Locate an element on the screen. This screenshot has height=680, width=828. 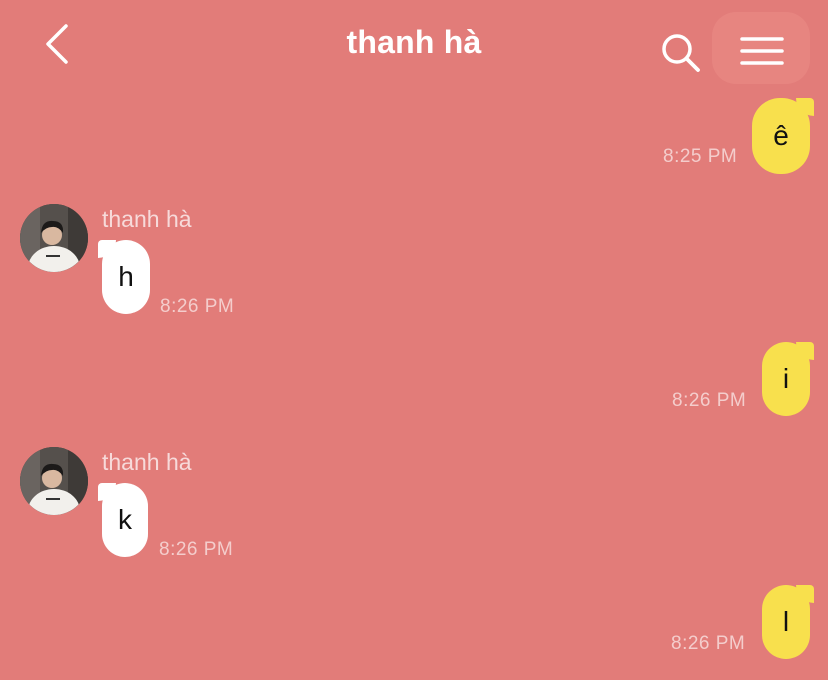
message-text: k is located at coordinates (125, 519).